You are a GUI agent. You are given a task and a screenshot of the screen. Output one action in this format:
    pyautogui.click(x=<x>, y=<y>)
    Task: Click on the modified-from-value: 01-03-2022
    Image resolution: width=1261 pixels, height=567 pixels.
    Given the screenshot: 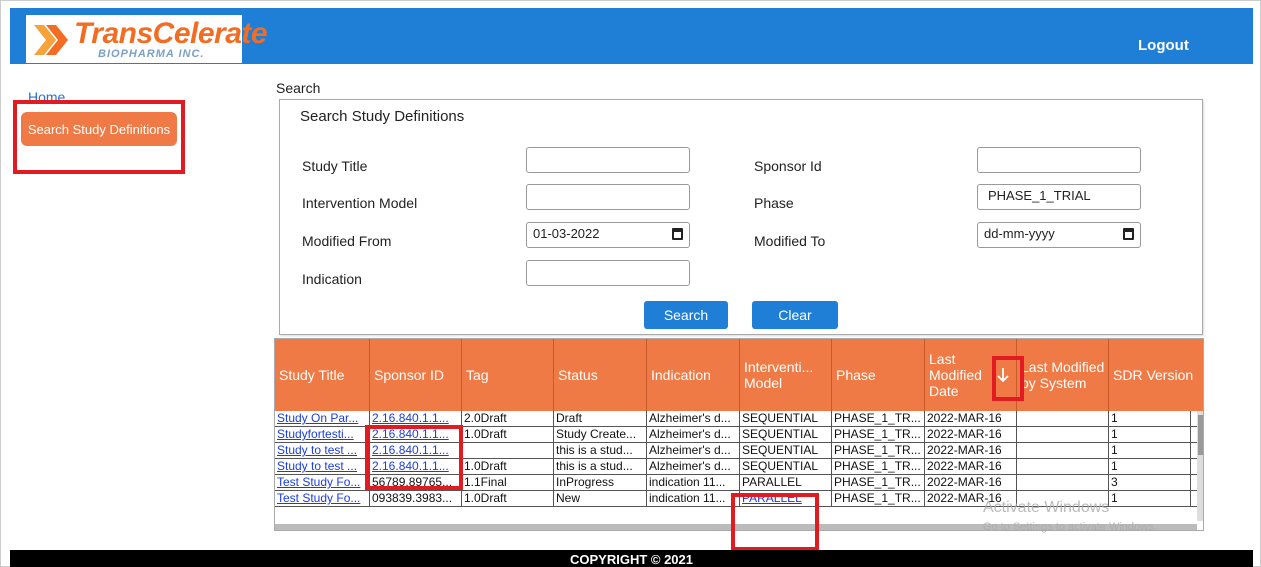 What is the action you would take?
    pyautogui.click(x=566, y=233)
    